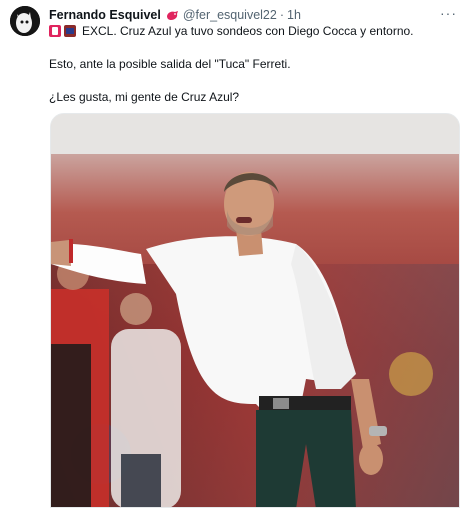  What do you see at coordinates (144, 97) in the screenshot?
I see `tweet-text-line-3: ¿Les gusta, mi gente de Cruz Azul?` at bounding box center [144, 97].